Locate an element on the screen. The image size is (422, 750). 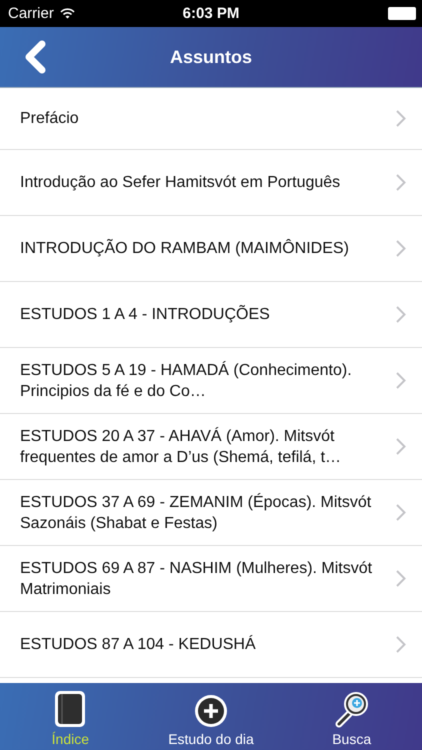
list-item: Introdução ao Sefer Hamitsvót em Português is located at coordinates (211, 183).